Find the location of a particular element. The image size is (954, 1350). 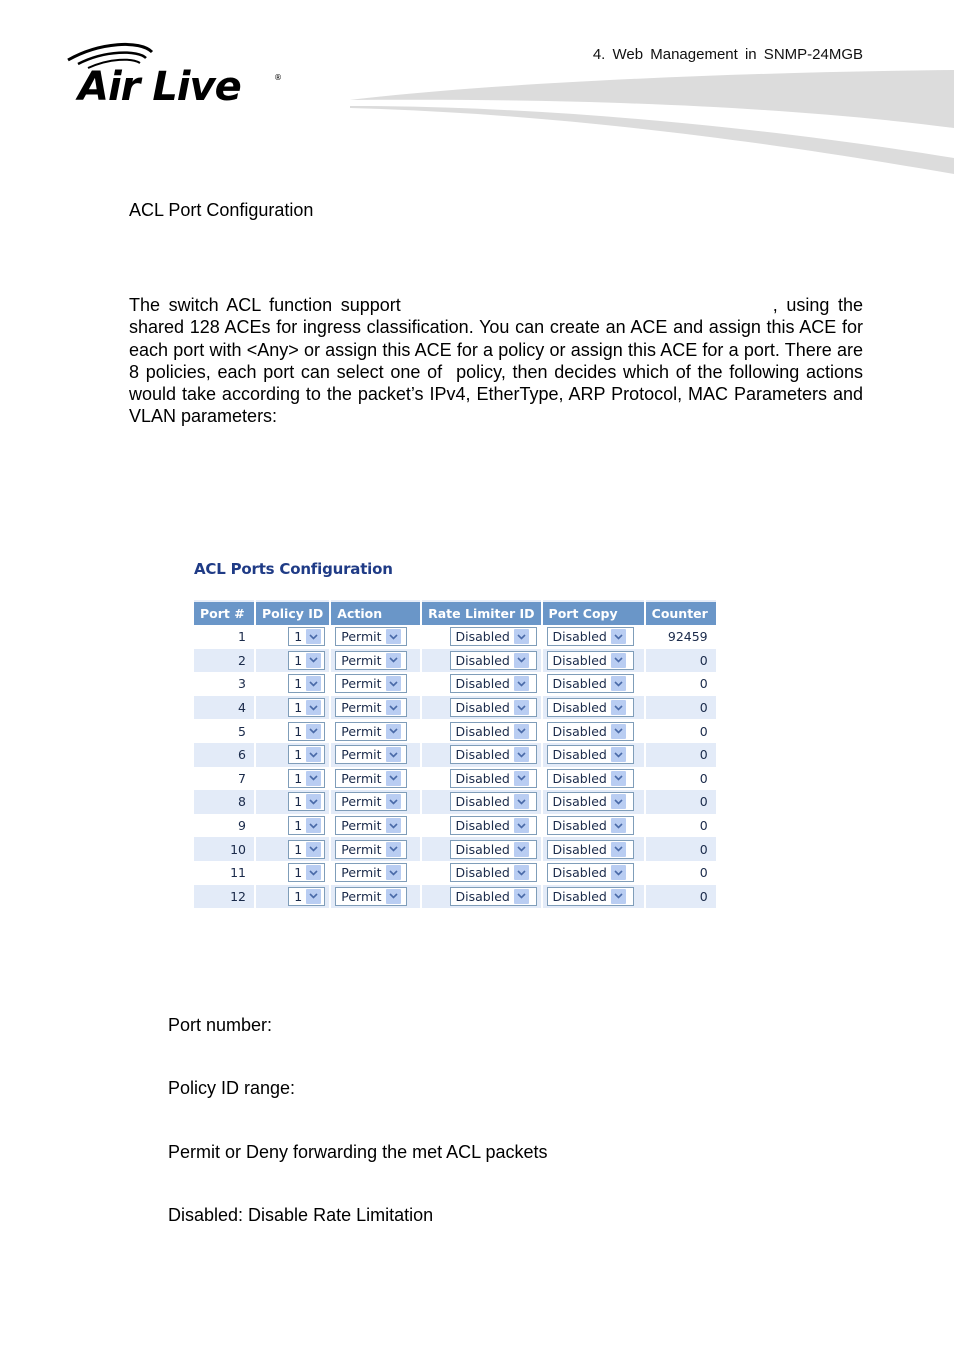

action-select-value: Permit is located at coordinates (361, 896).